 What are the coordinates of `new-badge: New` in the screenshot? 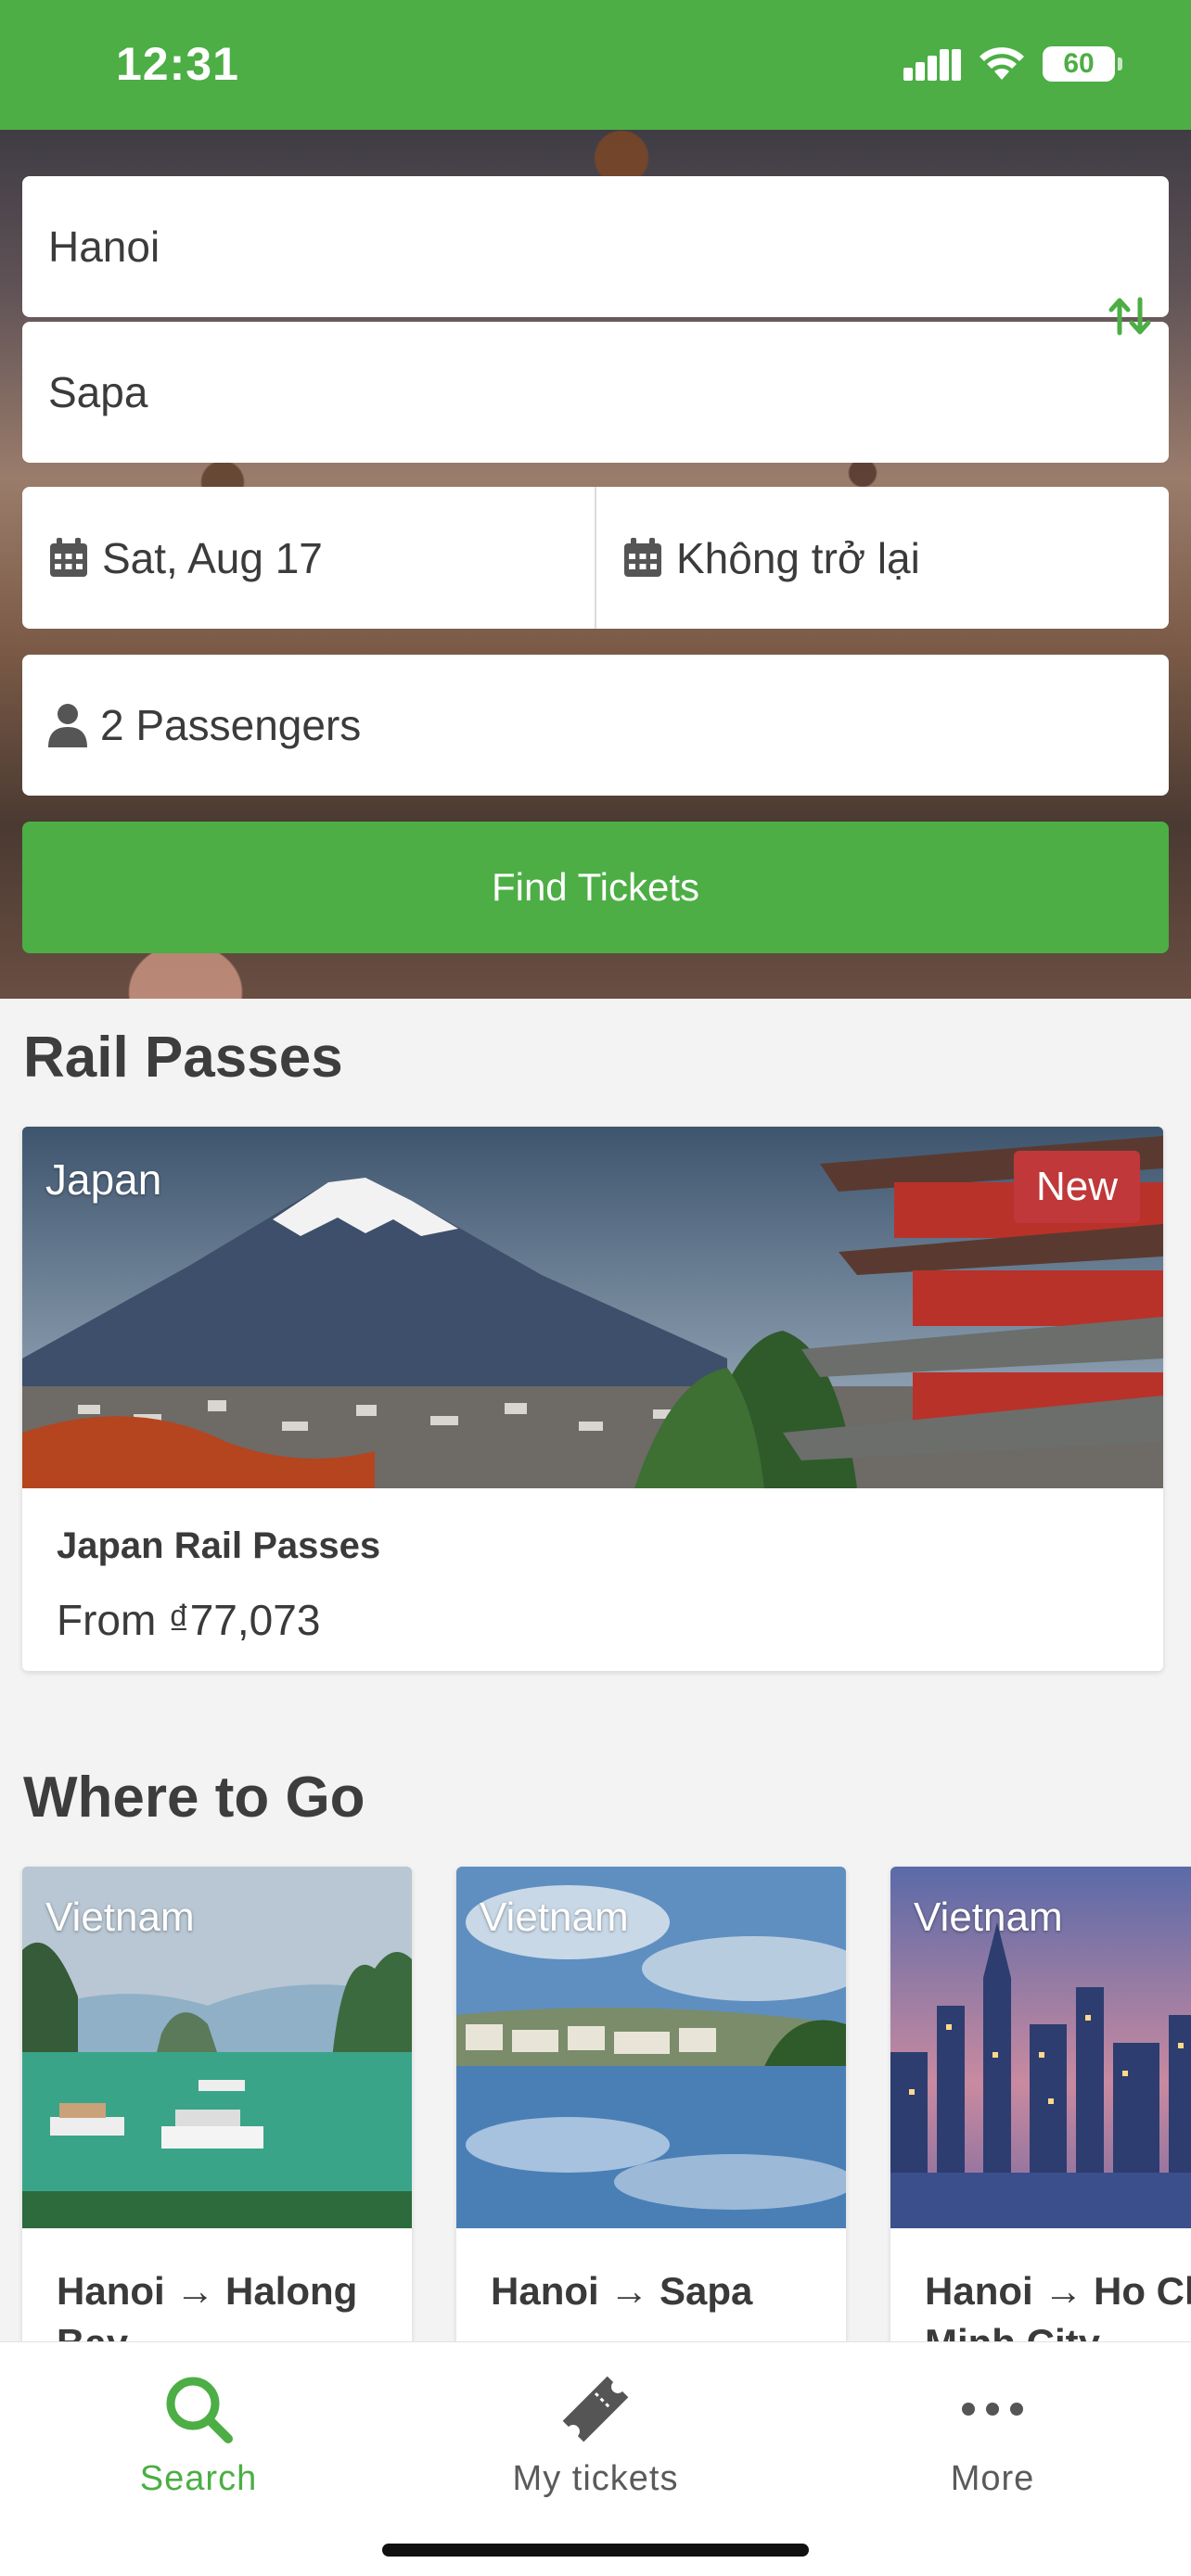 It's located at (1076, 1187).